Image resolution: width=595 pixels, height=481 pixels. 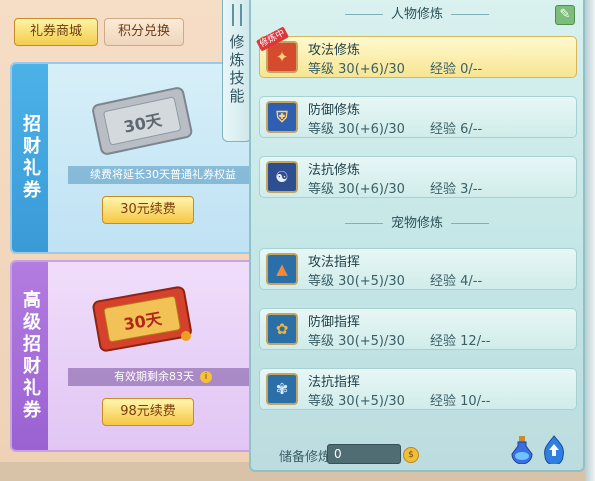 I want to click on tab-points-exchange: 积分兑换, so click(x=144, y=32).